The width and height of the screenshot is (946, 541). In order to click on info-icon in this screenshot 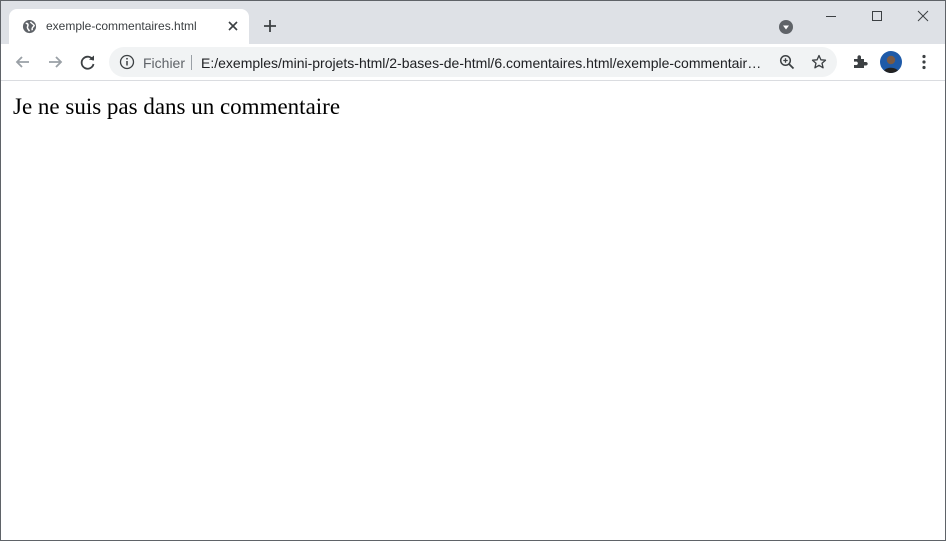, I will do `click(127, 62)`.